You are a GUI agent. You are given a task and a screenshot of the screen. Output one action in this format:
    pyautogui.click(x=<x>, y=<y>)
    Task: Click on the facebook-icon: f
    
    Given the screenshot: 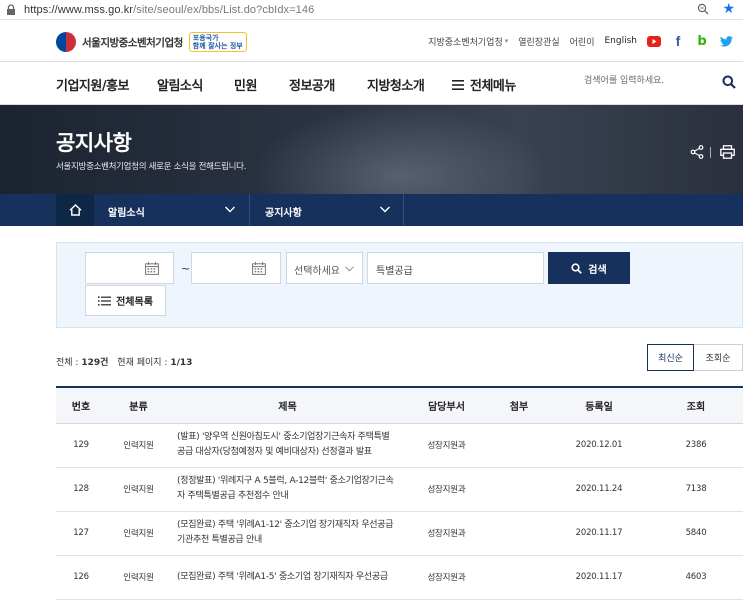 What is the action you would take?
    pyautogui.click(x=678, y=41)
    